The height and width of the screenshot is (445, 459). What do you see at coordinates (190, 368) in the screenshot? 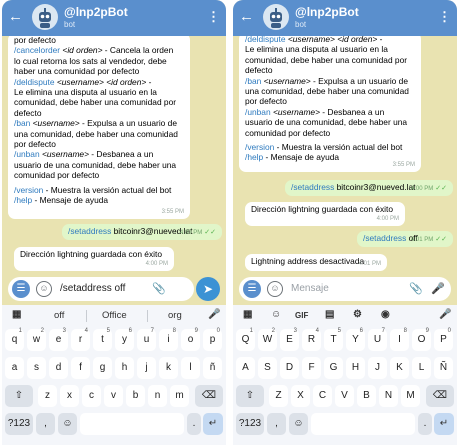
I see `key-l: l` at bounding box center [190, 368].